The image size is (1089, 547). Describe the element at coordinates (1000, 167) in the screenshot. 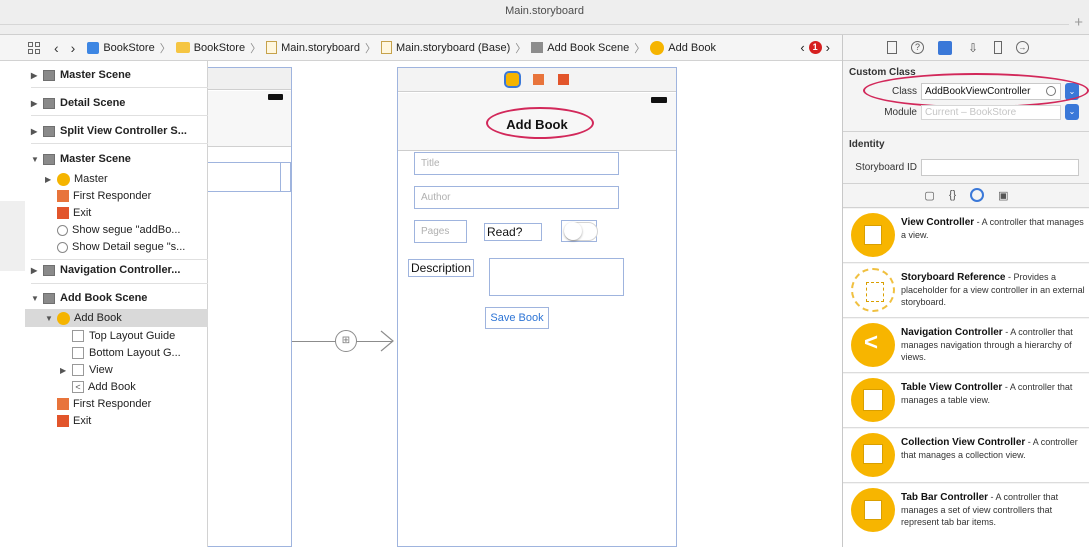

I see `storyboard-id-field` at that location.